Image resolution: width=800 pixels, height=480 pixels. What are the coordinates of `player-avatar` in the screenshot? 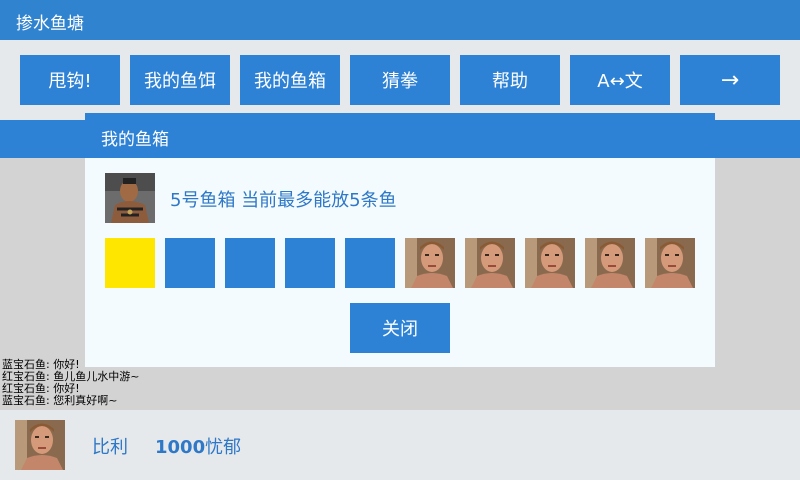 It's located at (40, 445).